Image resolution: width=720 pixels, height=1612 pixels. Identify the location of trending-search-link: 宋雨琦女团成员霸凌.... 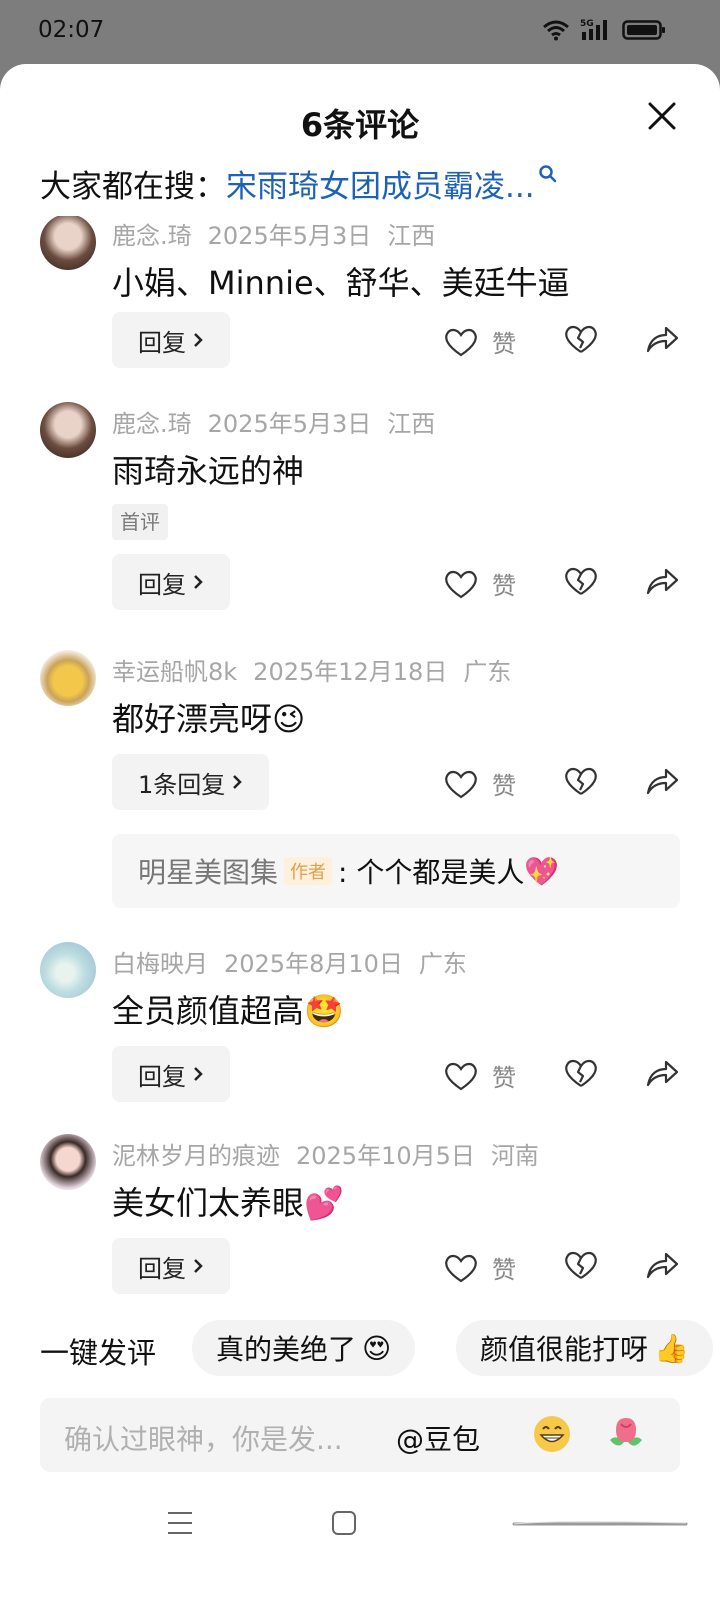
(380, 183).